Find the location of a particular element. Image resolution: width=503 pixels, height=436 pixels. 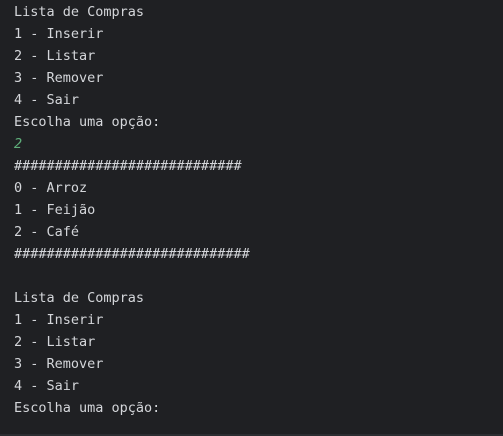

console-line: 0 - Arroz is located at coordinates (51, 188).